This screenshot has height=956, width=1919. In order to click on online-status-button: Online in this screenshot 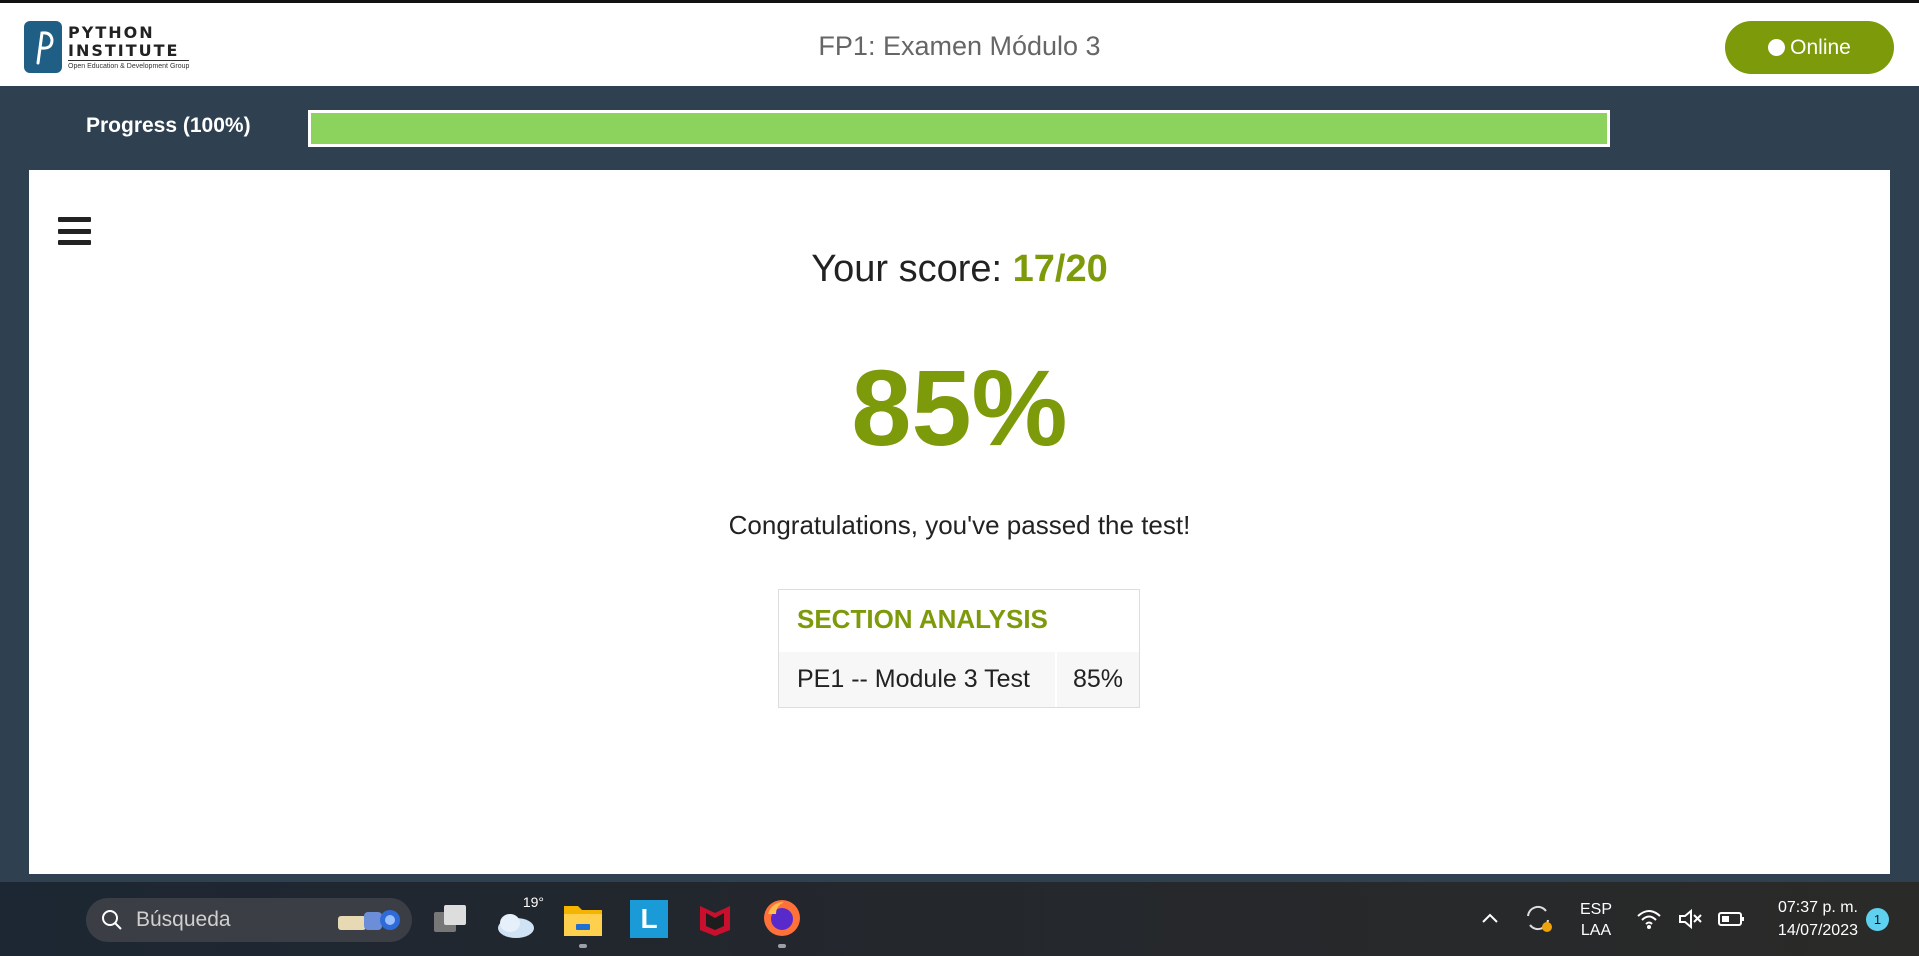, I will do `click(1809, 47)`.